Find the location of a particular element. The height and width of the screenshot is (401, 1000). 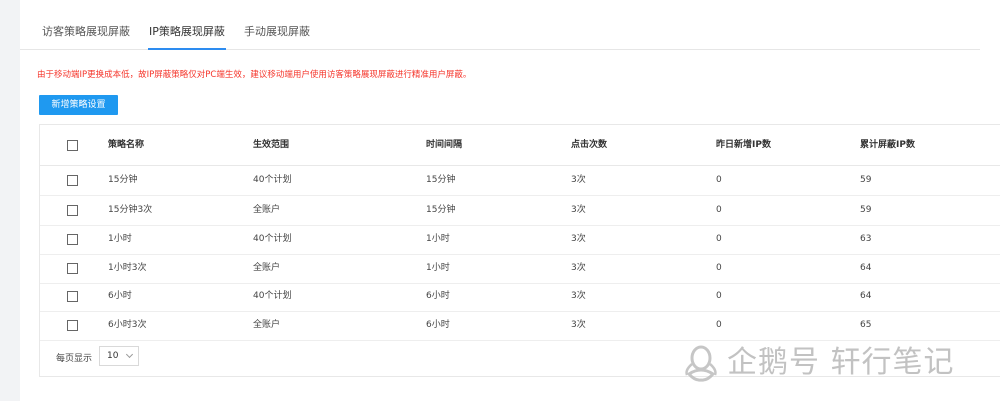

cell-name: 15分钟 is located at coordinates (123, 180).